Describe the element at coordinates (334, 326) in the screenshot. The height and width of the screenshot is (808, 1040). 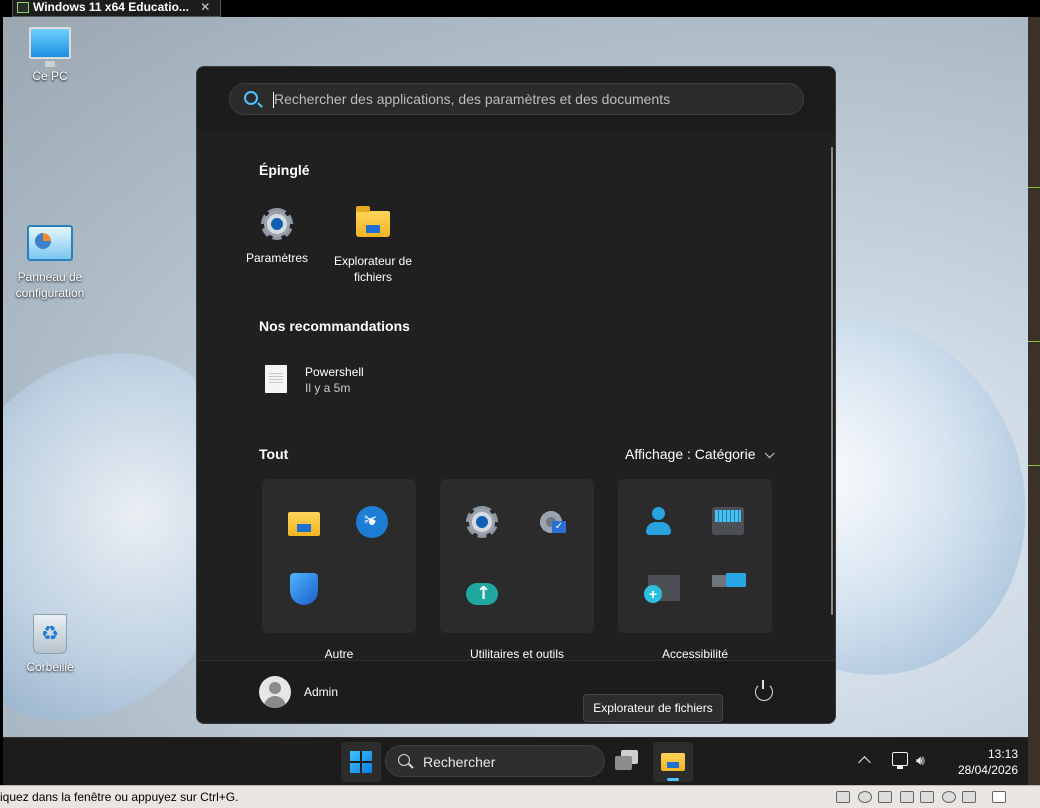
I see `recommended-title: Nos recommandations` at that location.